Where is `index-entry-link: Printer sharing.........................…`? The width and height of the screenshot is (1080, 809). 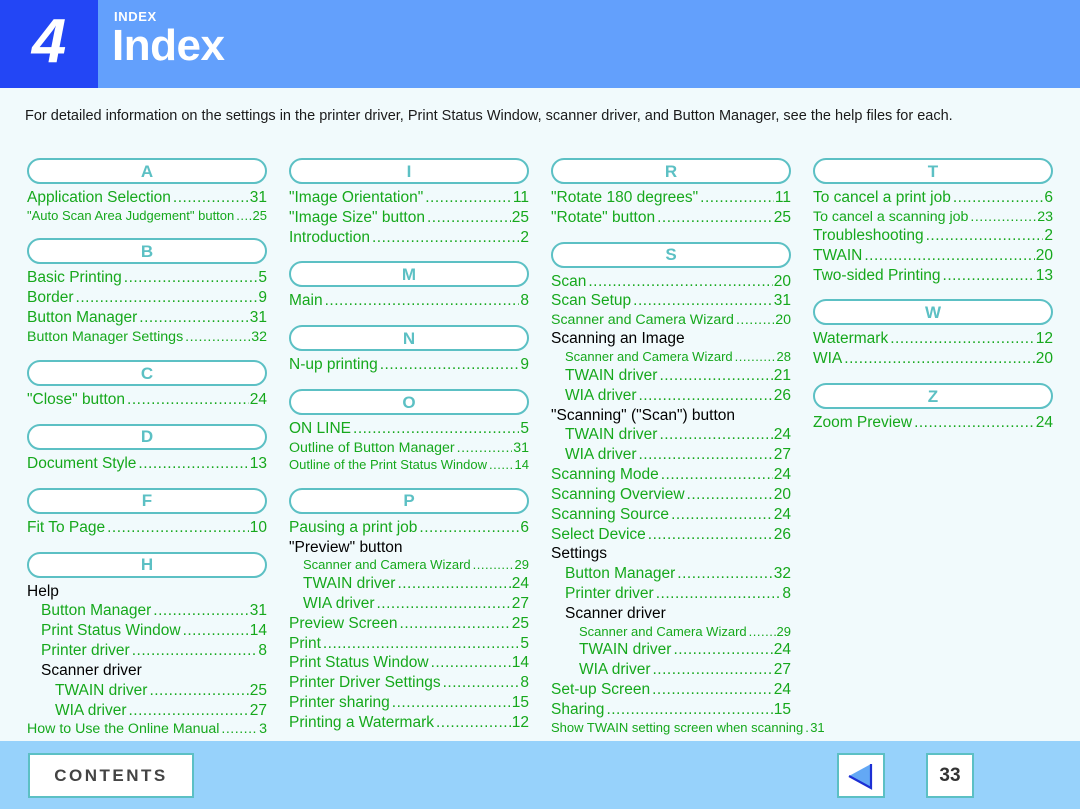
index-entry-link: Printer sharing.........................… is located at coordinates (409, 703).